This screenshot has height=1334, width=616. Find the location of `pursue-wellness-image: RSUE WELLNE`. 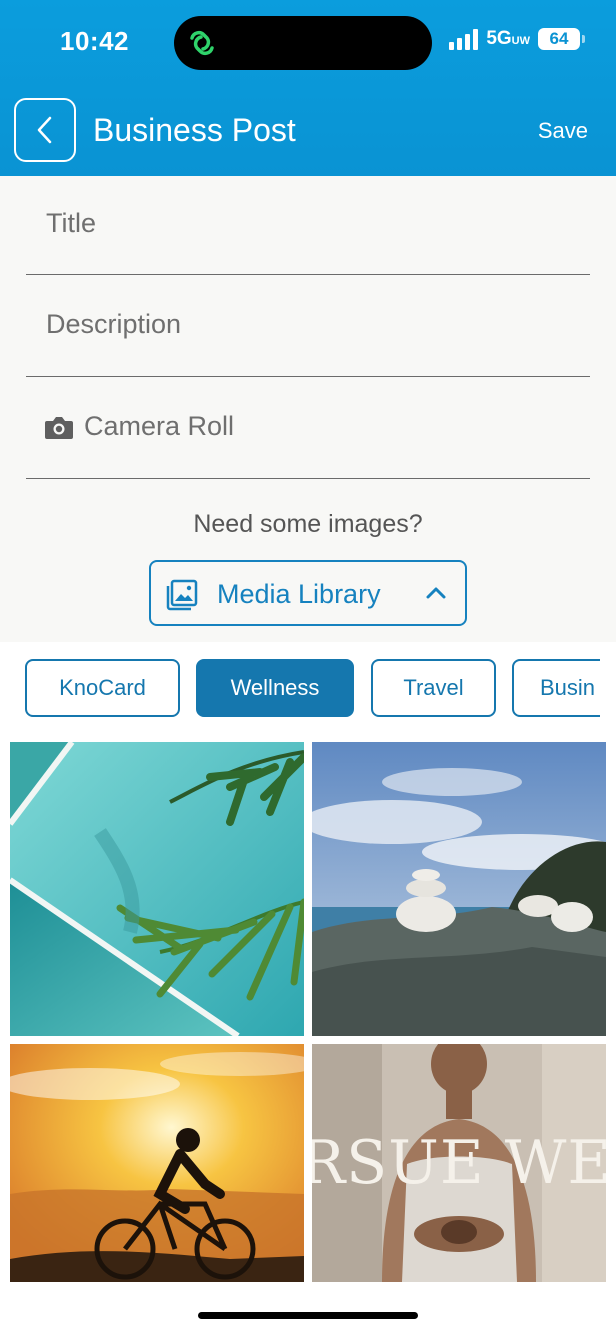

pursue-wellness-image: RSUE WELLNE is located at coordinates (459, 1163).